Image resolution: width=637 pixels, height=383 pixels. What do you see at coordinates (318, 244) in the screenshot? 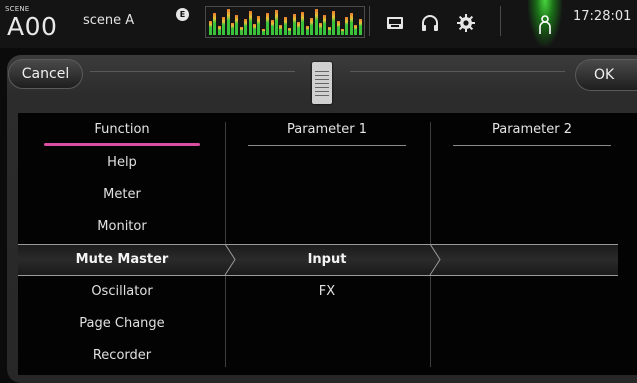
I see `selected-row-top-line` at bounding box center [318, 244].